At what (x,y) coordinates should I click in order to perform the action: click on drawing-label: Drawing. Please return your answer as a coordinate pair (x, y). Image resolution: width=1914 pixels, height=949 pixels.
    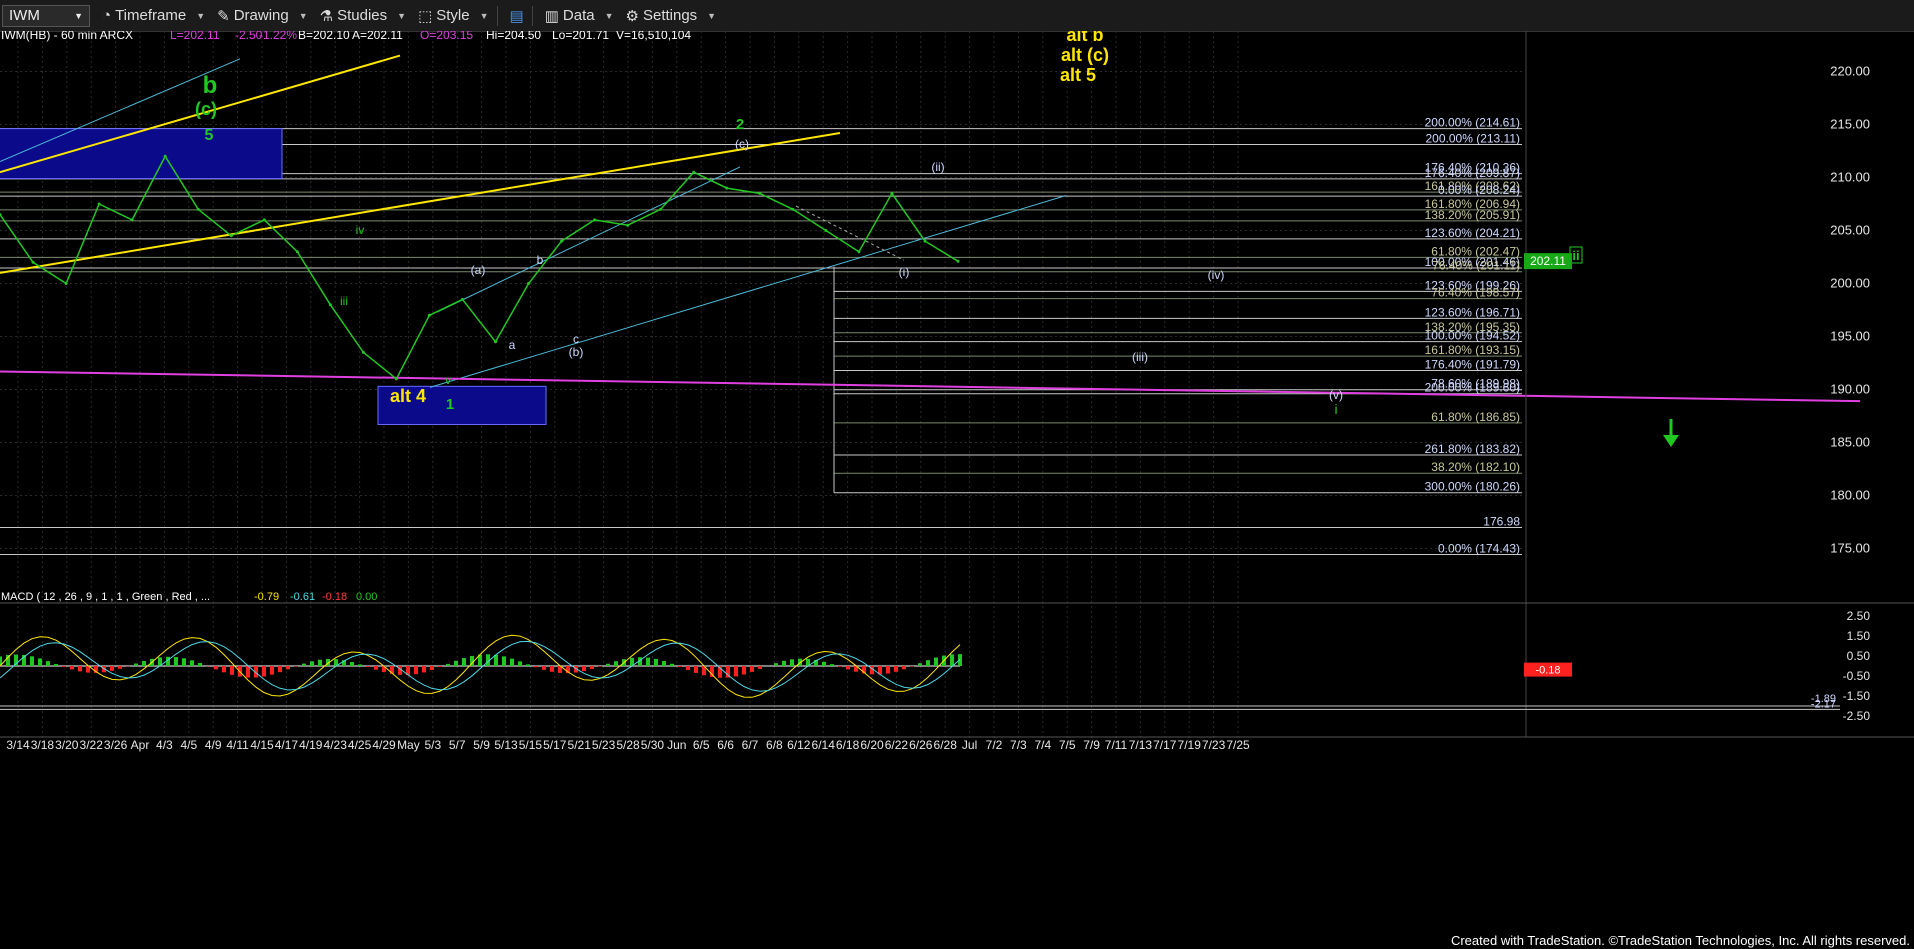
    Looking at the image, I should click on (261, 15).